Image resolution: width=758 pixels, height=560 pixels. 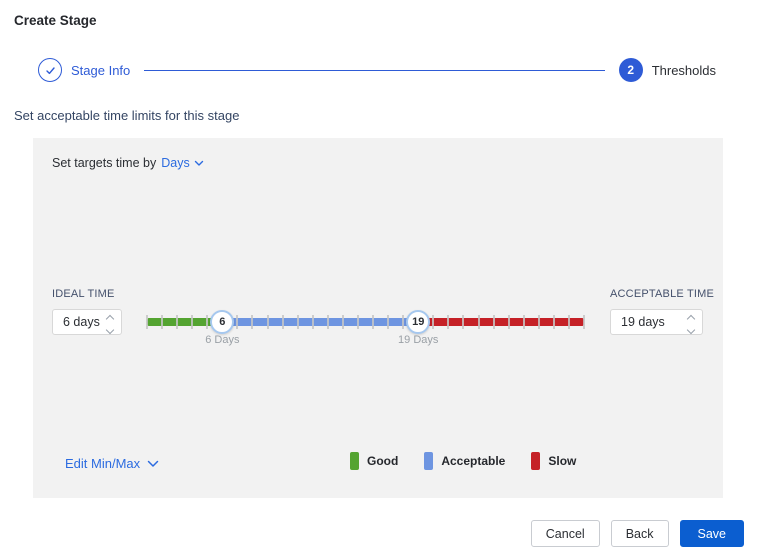 What do you see at coordinates (83, 294) in the screenshot?
I see `ideal-time-label: IDEAL TIME` at bounding box center [83, 294].